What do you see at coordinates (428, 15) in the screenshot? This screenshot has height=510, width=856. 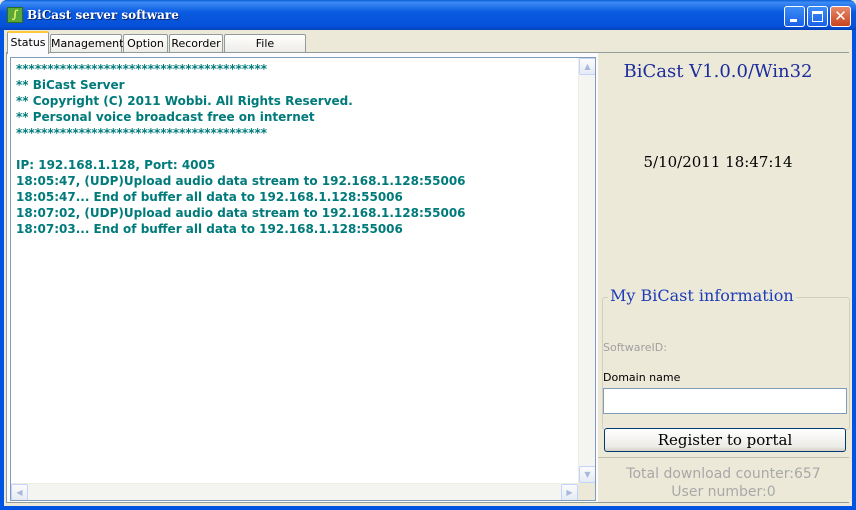 I see `title-bar: ∫ BiCast server software ✕` at bounding box center [428, 15].